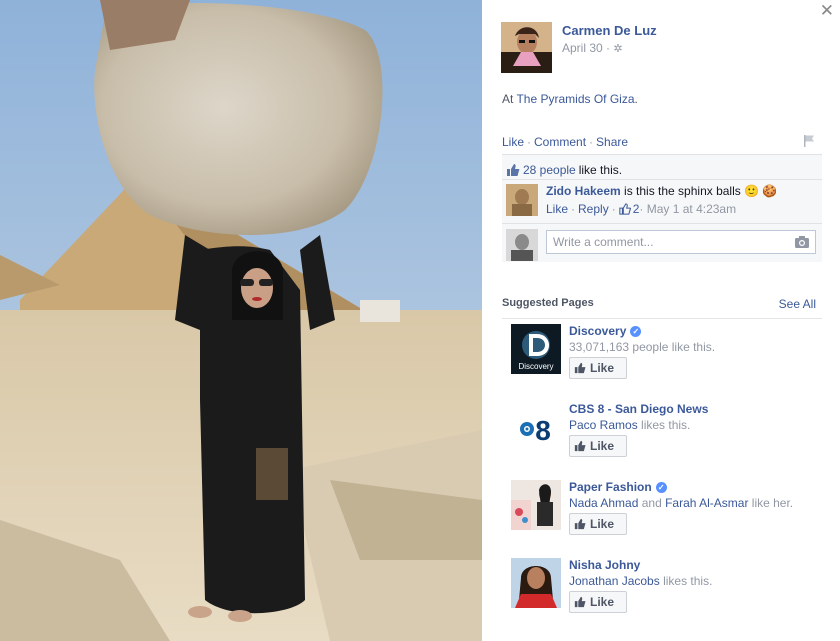 This screenshot has width=840, height=641. Describe the element at coordinates (699, 191) in the screenshot. I see `comment-text: is this the sphinx balls 🙂 🍪` at that location.